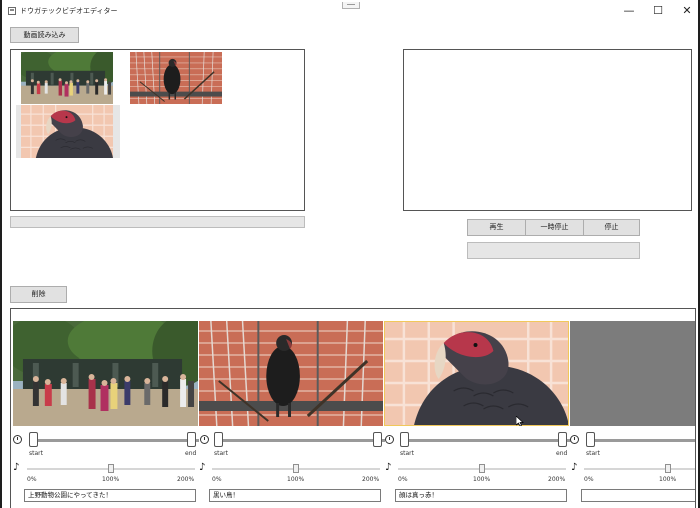 The height and width of the screenshot is (508, 700). I want to click on mouse-cursor-icon, so click(520, 421).